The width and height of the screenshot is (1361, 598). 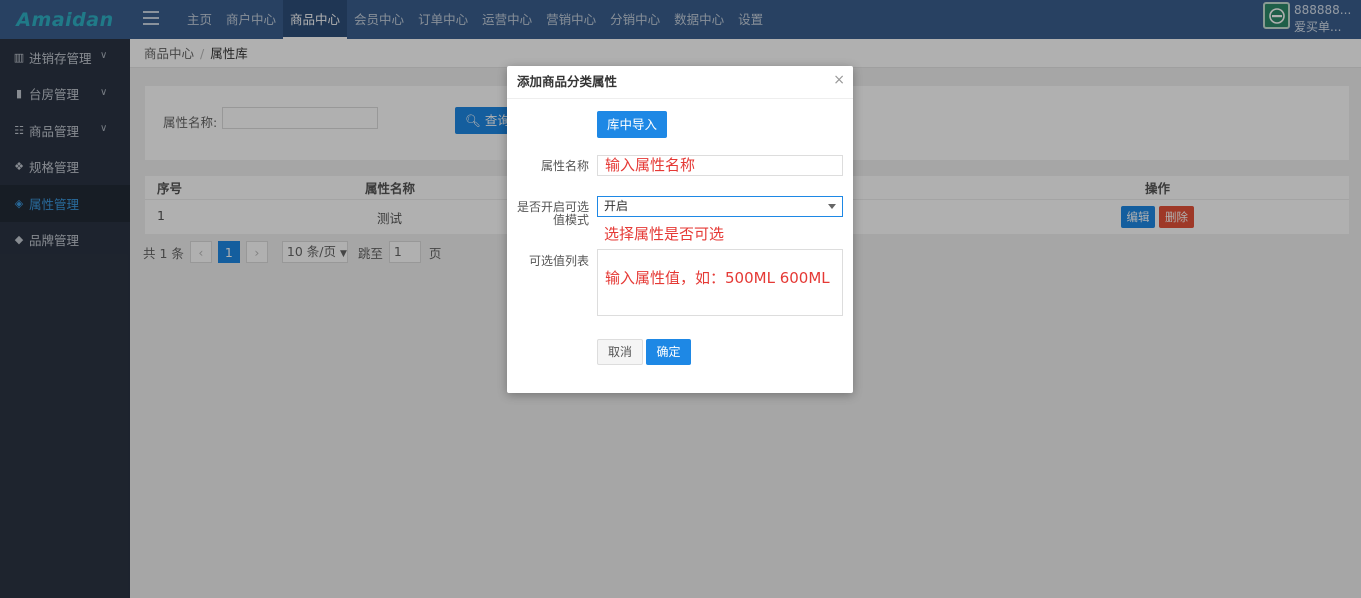 What do you see at coordinates (616, 206) in the screenshot?
I see `optional-mode-value: 开启` at bounding box center [616, 206].